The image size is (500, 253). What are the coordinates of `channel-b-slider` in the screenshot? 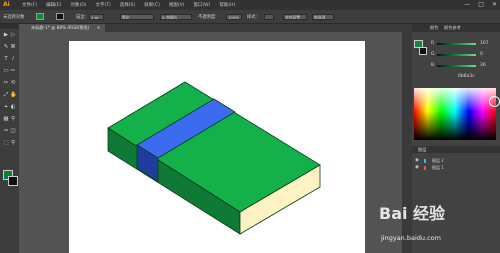 It's located at (456, 66).